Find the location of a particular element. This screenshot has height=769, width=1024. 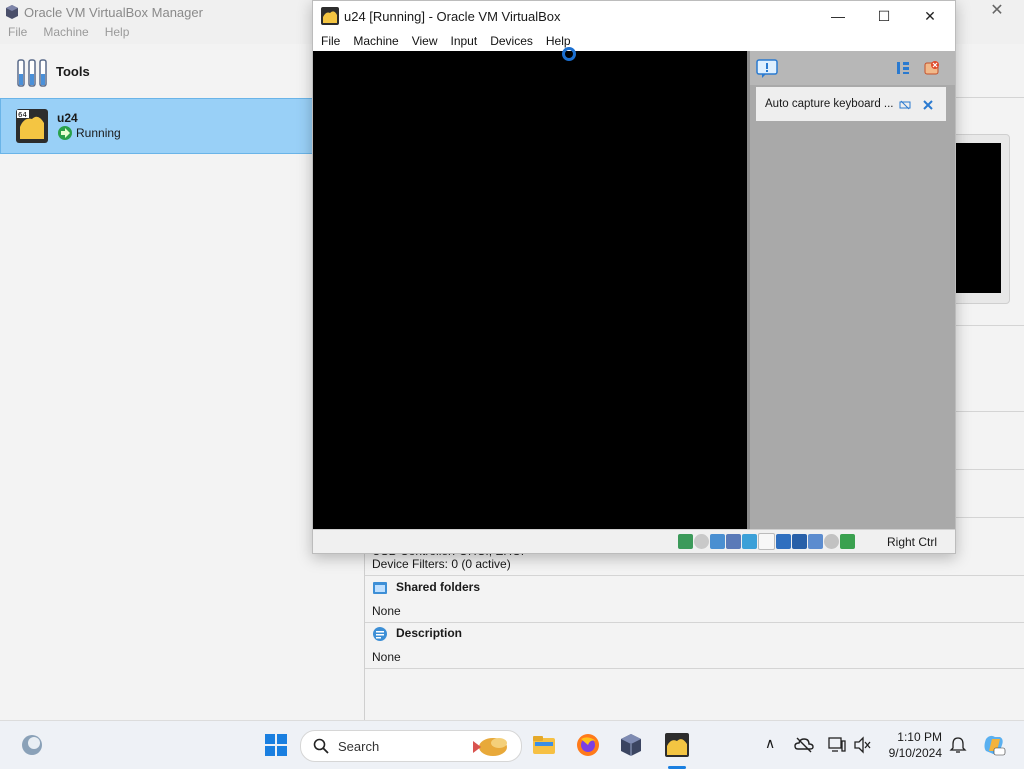

search-highlight-icon is located at coordinates (490, 747).